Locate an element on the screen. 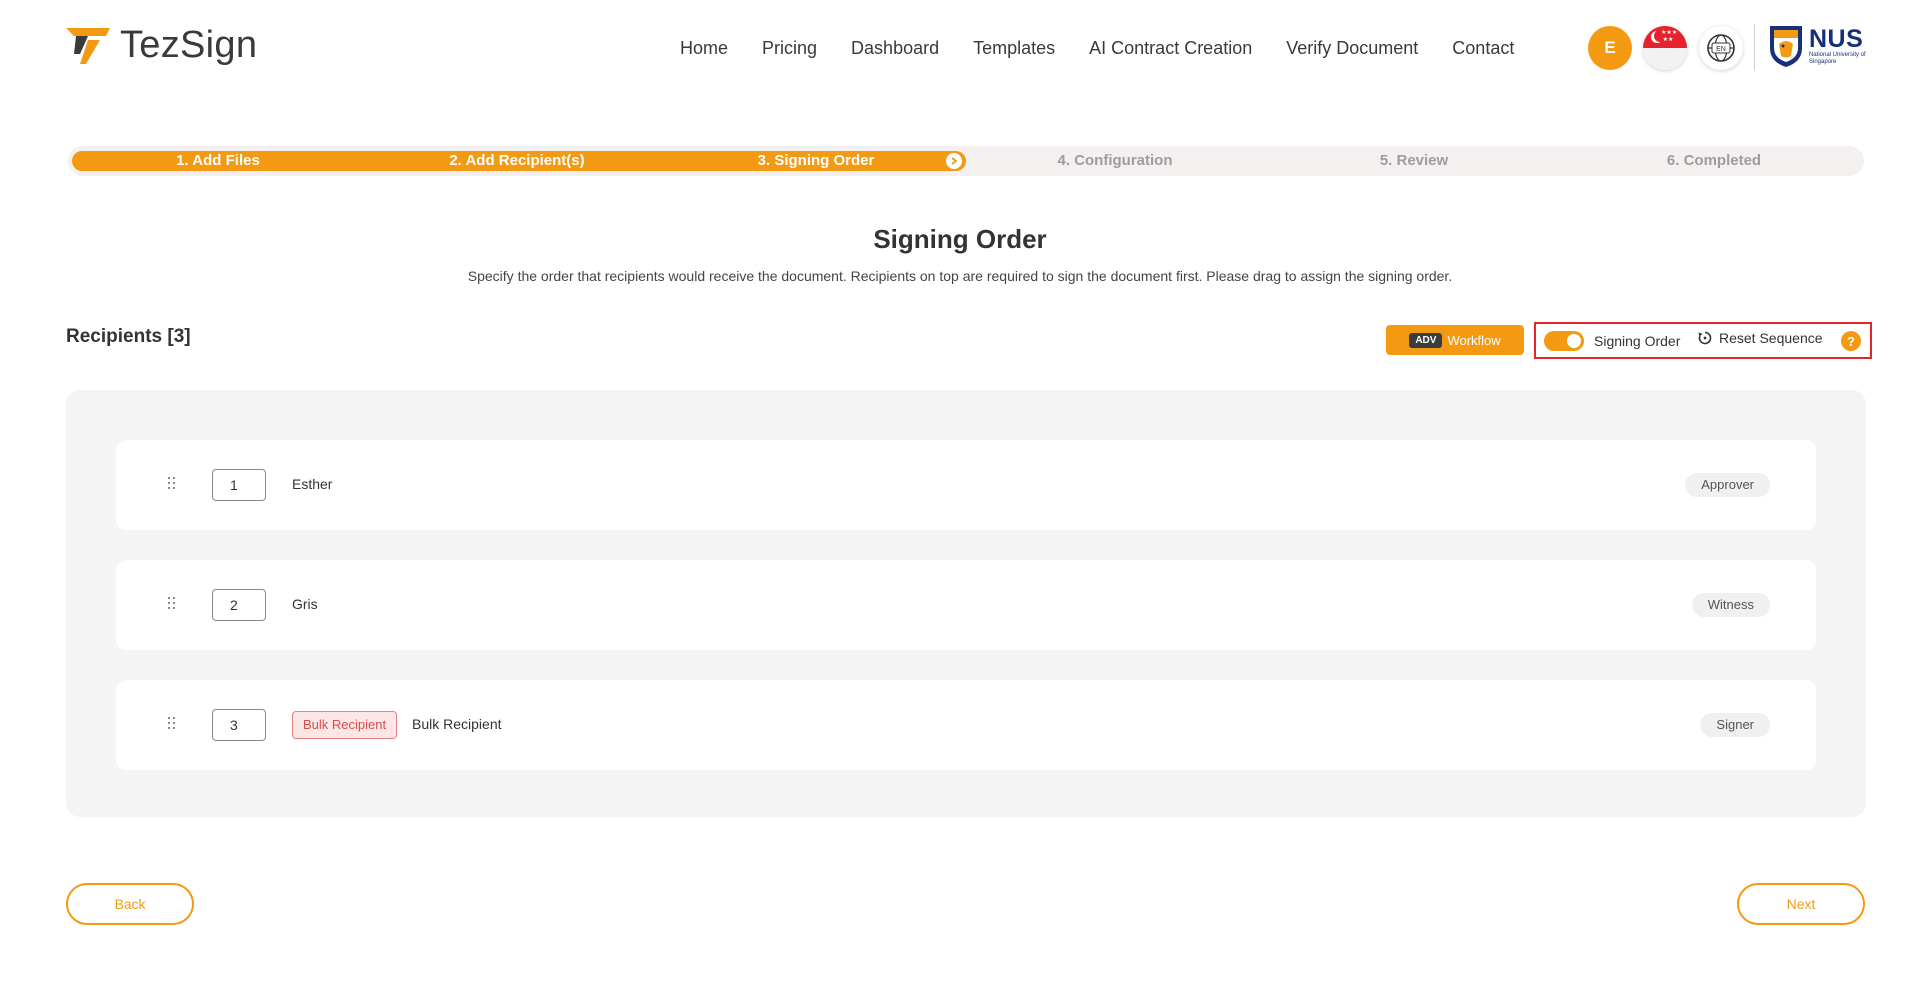  signing-order-toggle is located at coordinates (1564, 341).